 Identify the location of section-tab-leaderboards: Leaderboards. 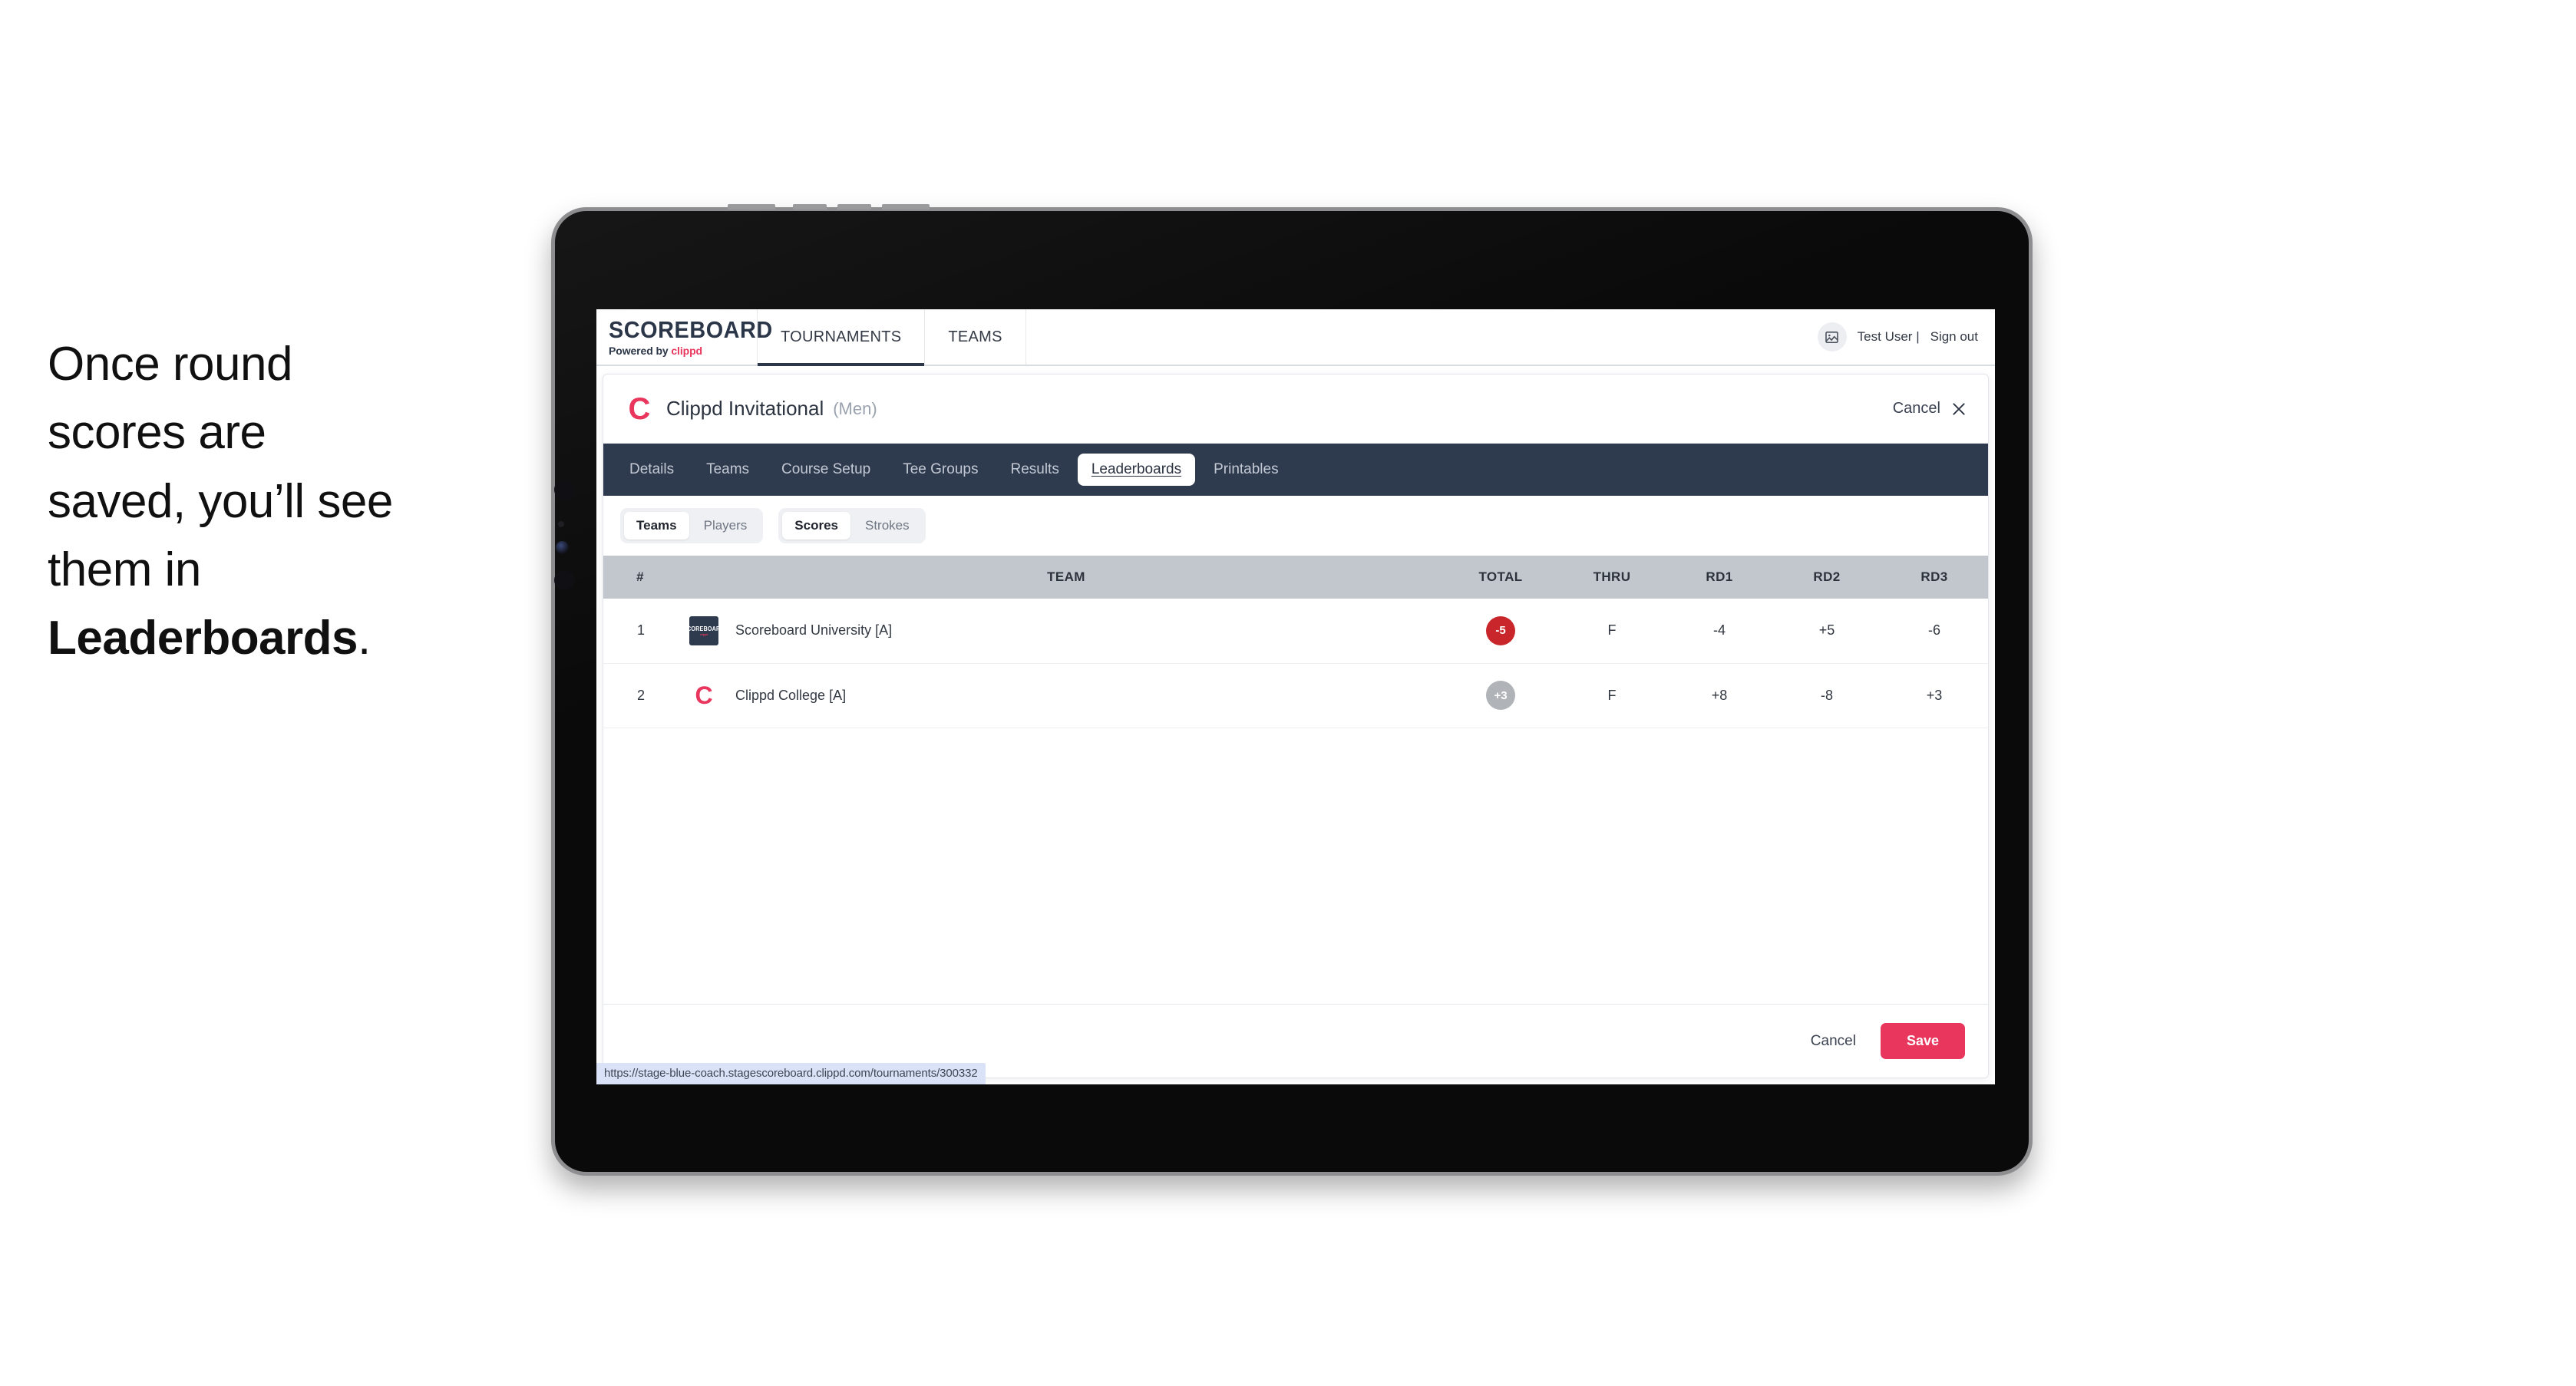
(1136, 470).